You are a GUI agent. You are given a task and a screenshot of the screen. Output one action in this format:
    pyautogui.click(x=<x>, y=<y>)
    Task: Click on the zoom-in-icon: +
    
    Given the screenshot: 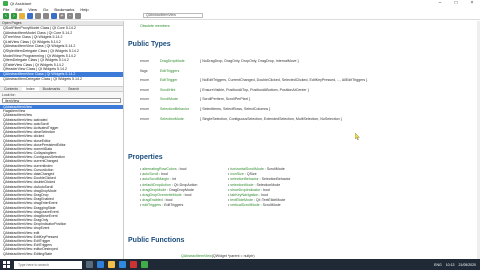 What is the action you would take?
    pyautogui.click(x=62, y=15)
    